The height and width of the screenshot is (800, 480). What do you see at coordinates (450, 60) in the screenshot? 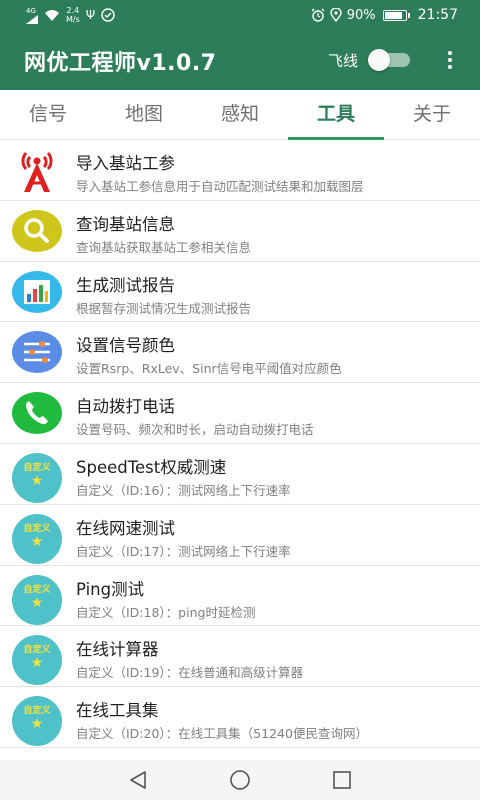
I see `more-vert-icon` at bounding box center [450, 60].